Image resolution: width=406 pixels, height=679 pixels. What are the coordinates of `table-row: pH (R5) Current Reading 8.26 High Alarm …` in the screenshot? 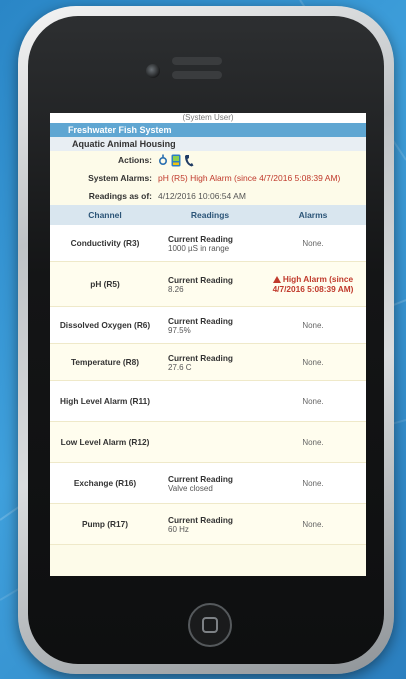 It's located at (208, 284).